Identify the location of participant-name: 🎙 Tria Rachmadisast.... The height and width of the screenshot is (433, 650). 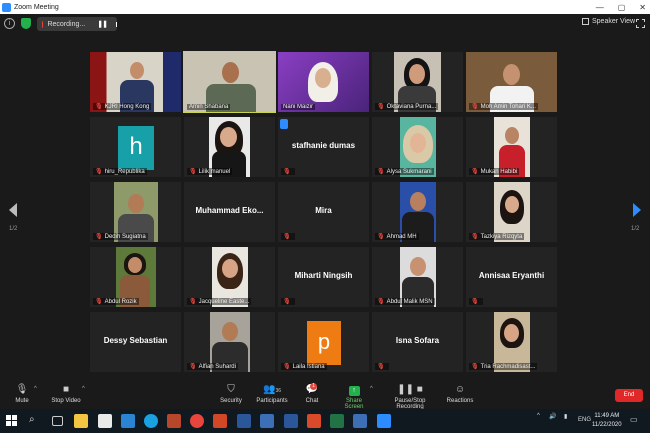
(503, 366).